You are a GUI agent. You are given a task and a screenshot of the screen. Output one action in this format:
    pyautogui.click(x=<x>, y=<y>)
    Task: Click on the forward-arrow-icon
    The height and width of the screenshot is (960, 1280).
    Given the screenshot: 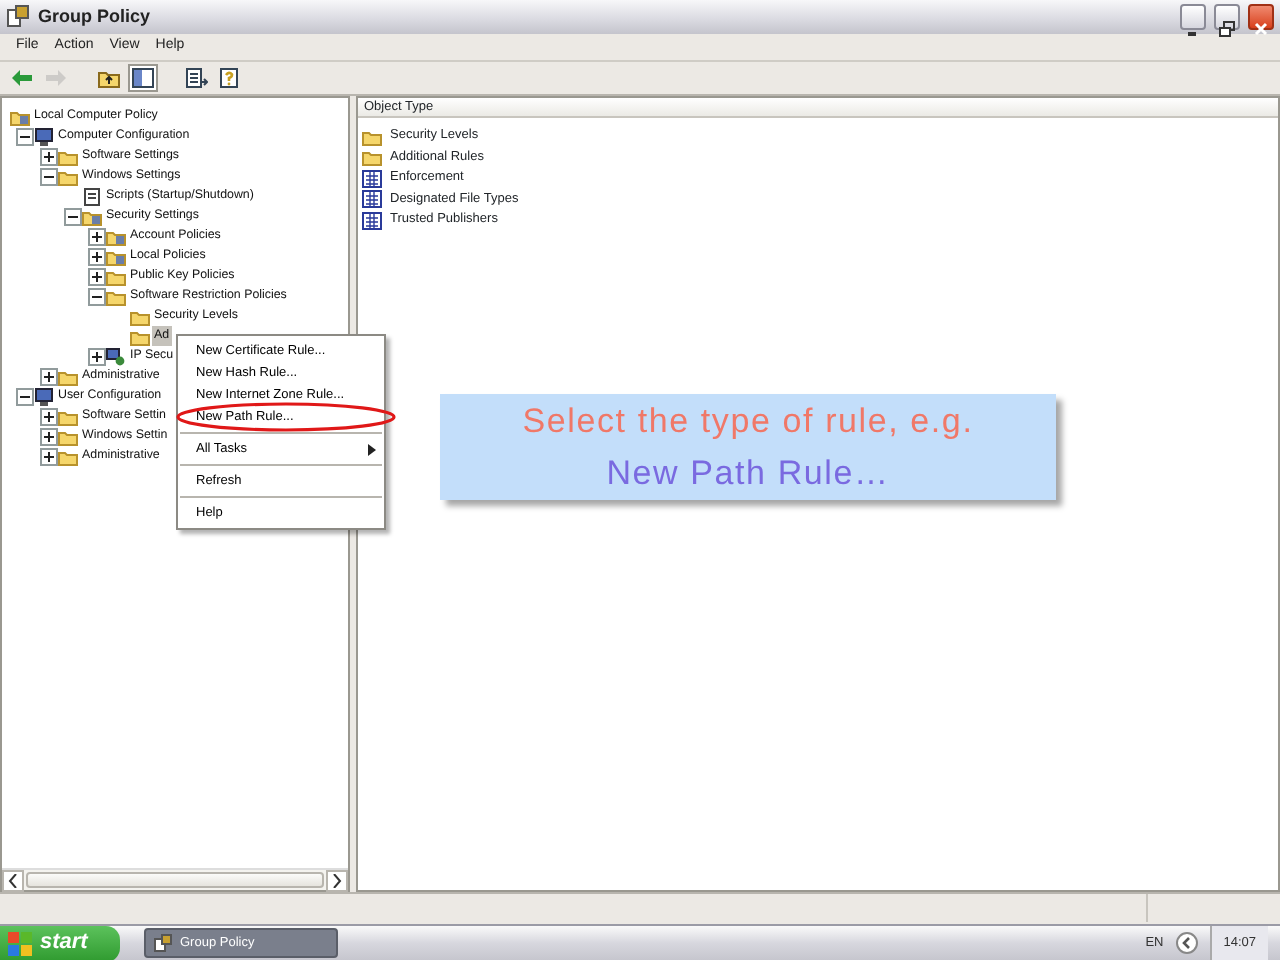 What is the action you would take?
    pyautogui.click(x=55, y=78)
    